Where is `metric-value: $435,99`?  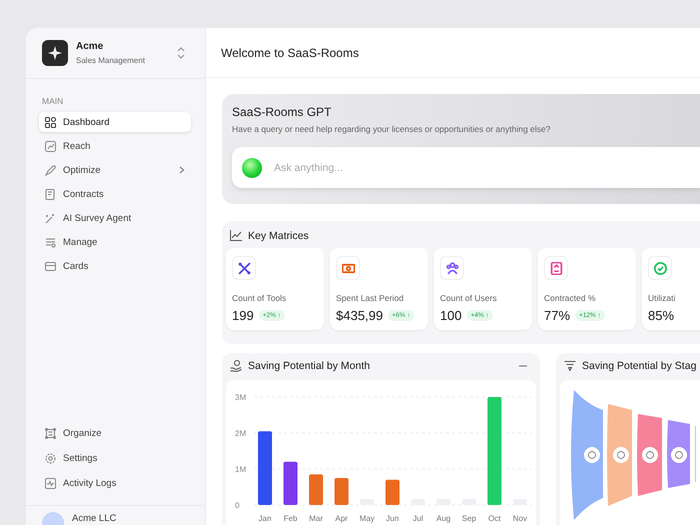
metric-value: $435,99 is located at coordinates (359, 315).